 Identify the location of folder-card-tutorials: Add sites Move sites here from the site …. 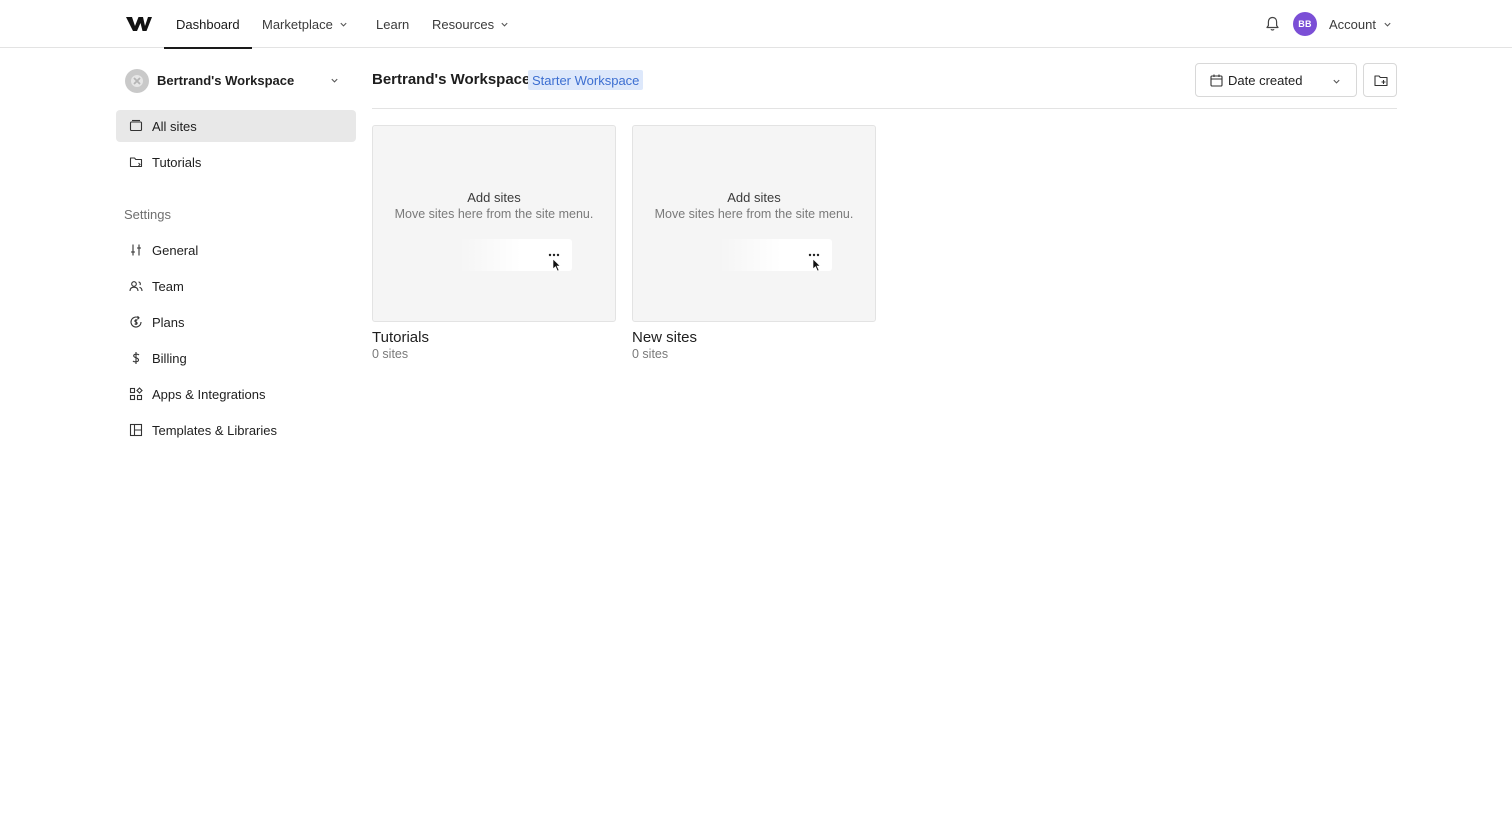
(494, 223).